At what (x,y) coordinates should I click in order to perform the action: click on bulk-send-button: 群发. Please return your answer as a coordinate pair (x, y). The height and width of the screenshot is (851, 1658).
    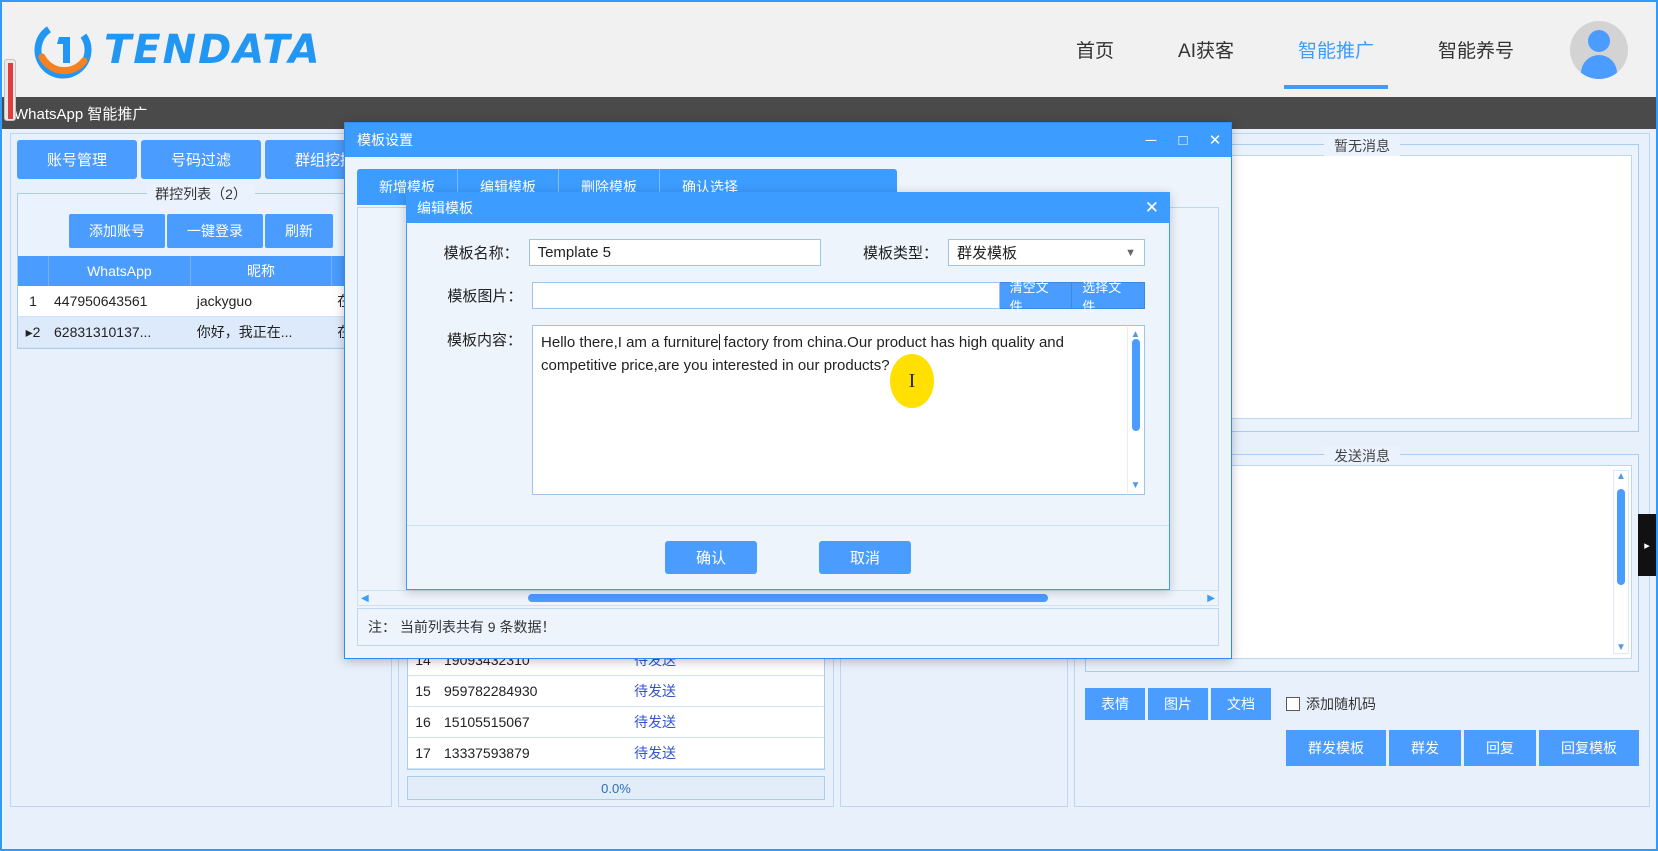
    Looking at the image, I should click on (1425, 748).